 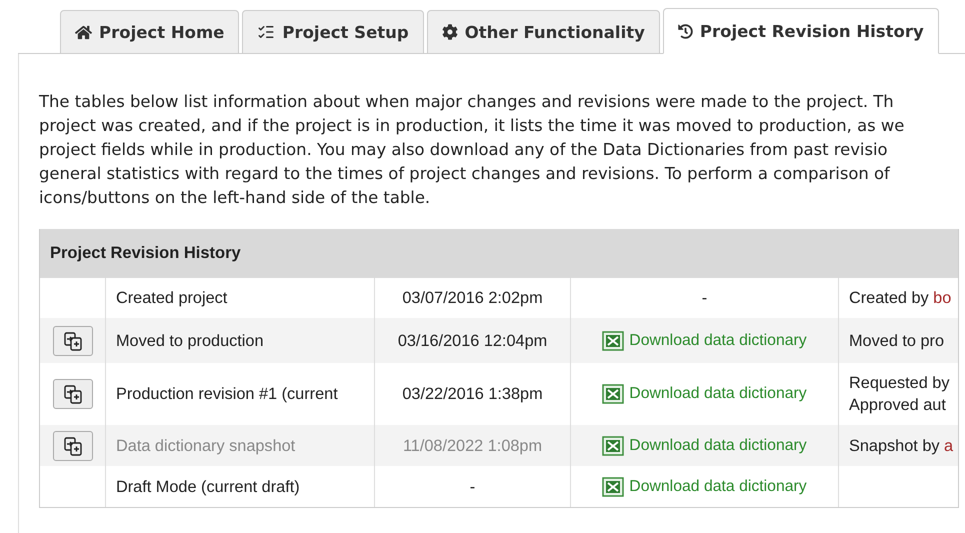 I want to click on table-cell-text: 11/08/2022 1:08pm, so click(x=472, y=446).